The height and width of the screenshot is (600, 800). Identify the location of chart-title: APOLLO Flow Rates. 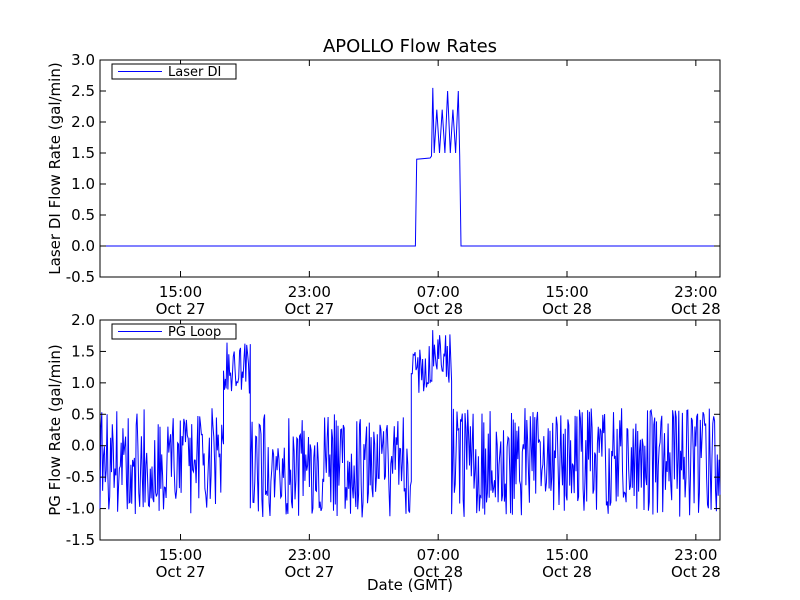
(410, 46).